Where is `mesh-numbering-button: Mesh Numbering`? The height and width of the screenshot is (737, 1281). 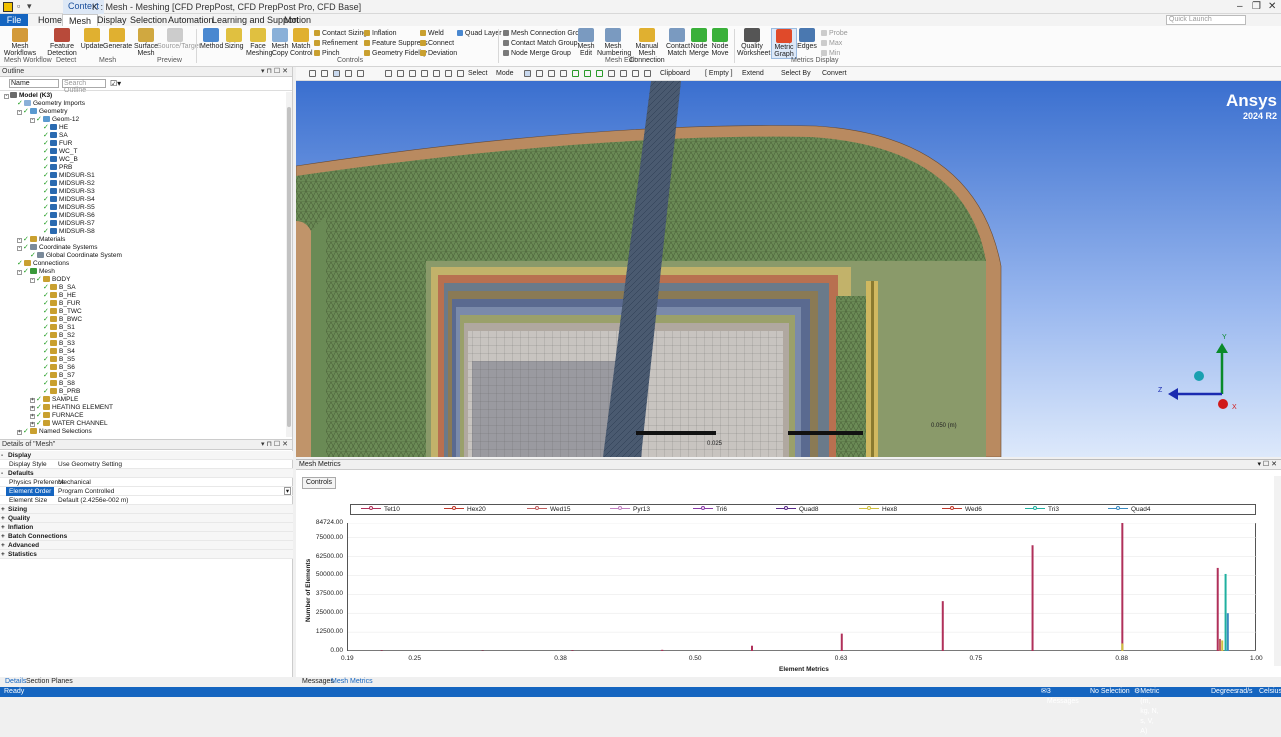 mesh-numbering-button: Mesh Numbering is located at coordinates (613, 42).